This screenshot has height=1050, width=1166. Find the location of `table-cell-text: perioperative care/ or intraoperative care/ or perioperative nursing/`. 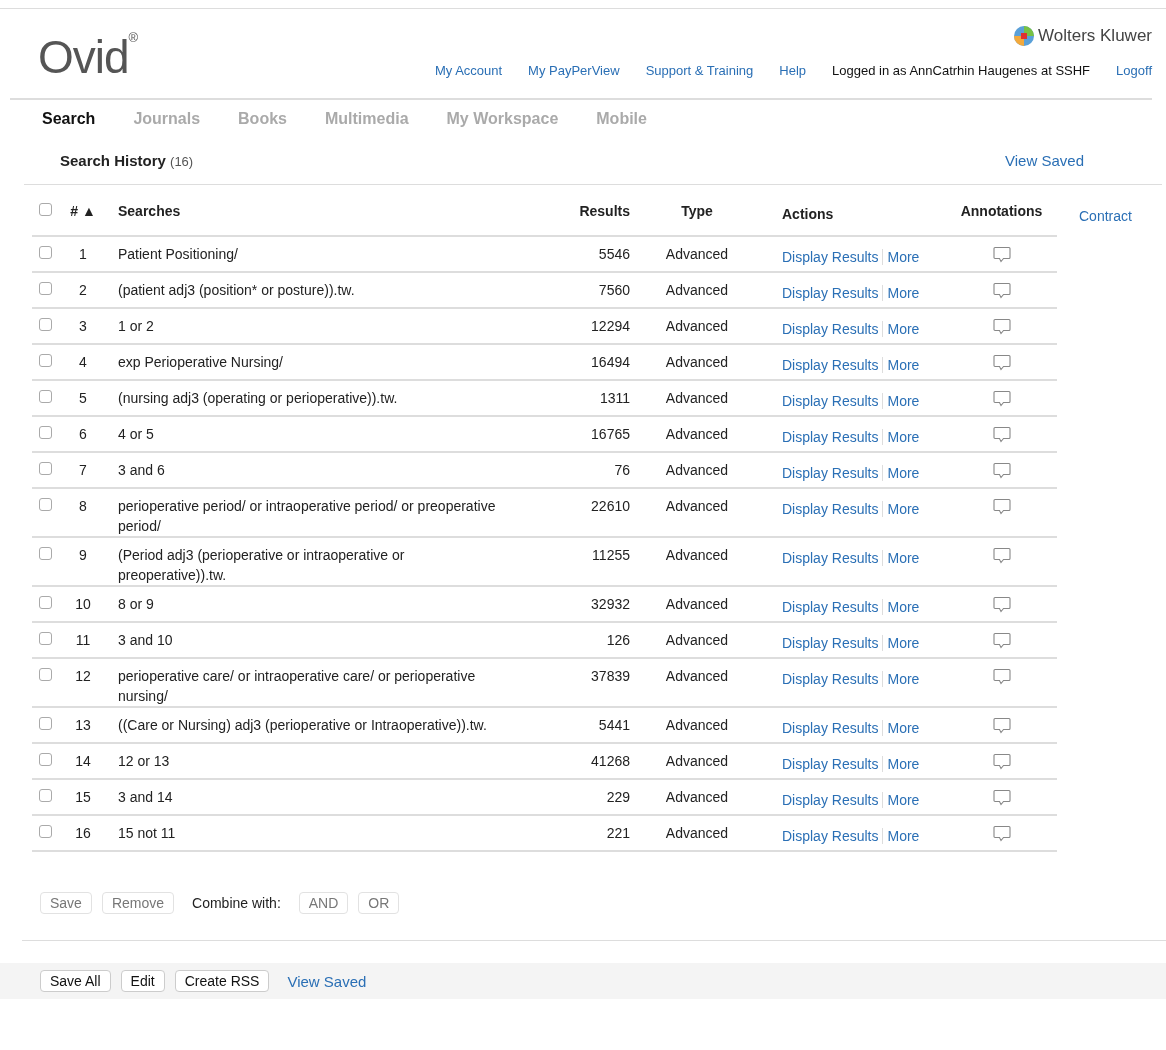

table-cell-text: perioperative care/ or intraoperative care/ or perioperative nursing/ is located at coordinates (297, 686).